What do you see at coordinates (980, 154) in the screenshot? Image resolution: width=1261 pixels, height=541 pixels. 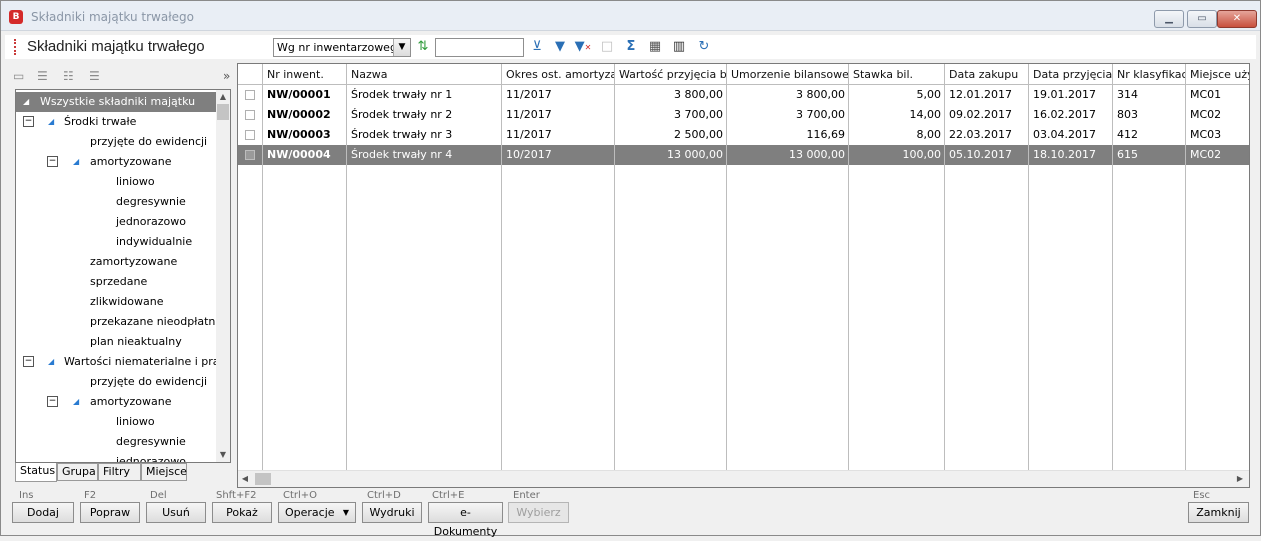 I see `cell-data-zakupu: 05.10.2017` at bounding box center [980, 154].